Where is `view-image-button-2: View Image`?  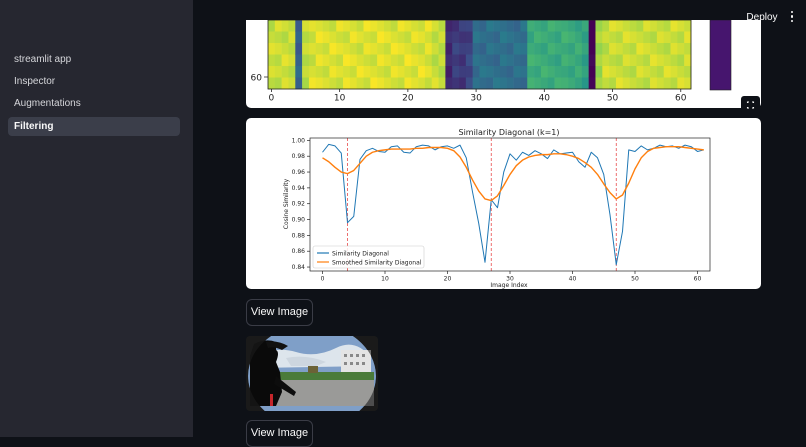 view-image-button-2: View Image is located at coordinates (279, 433).